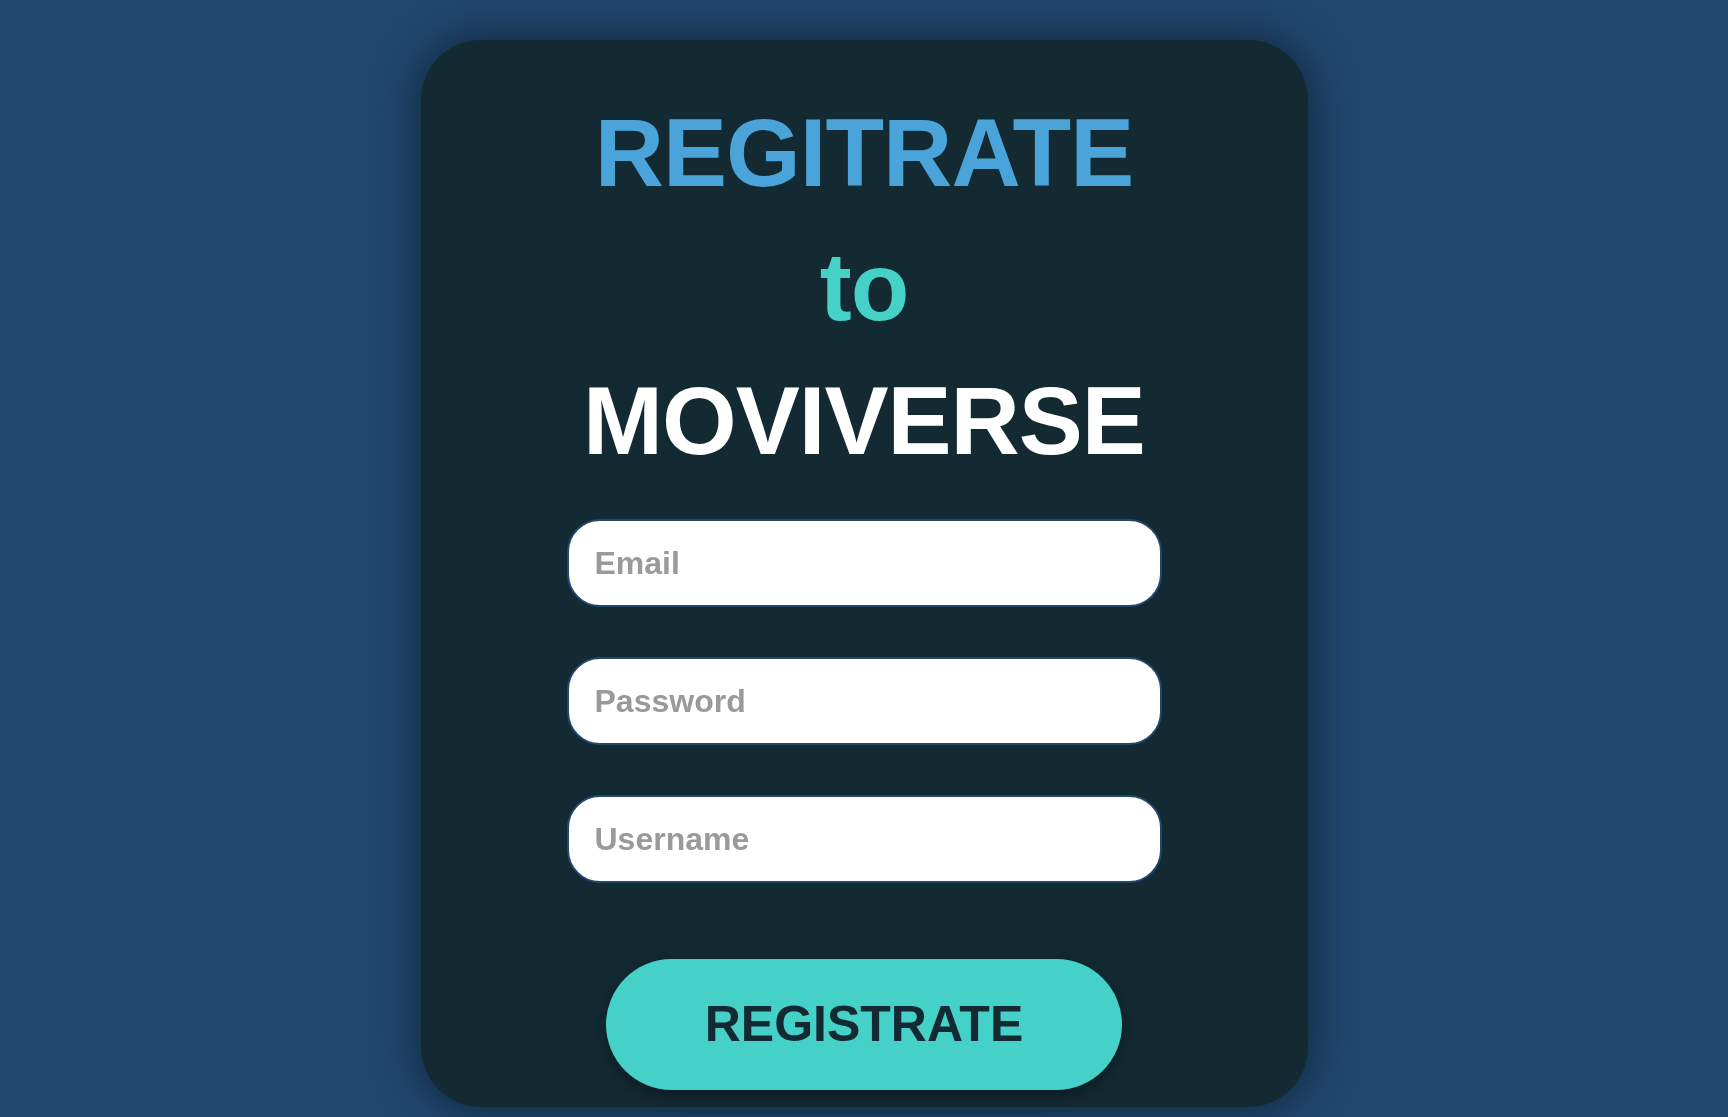  I want to click on heading-line: REGITRATE, so click(864, 153).